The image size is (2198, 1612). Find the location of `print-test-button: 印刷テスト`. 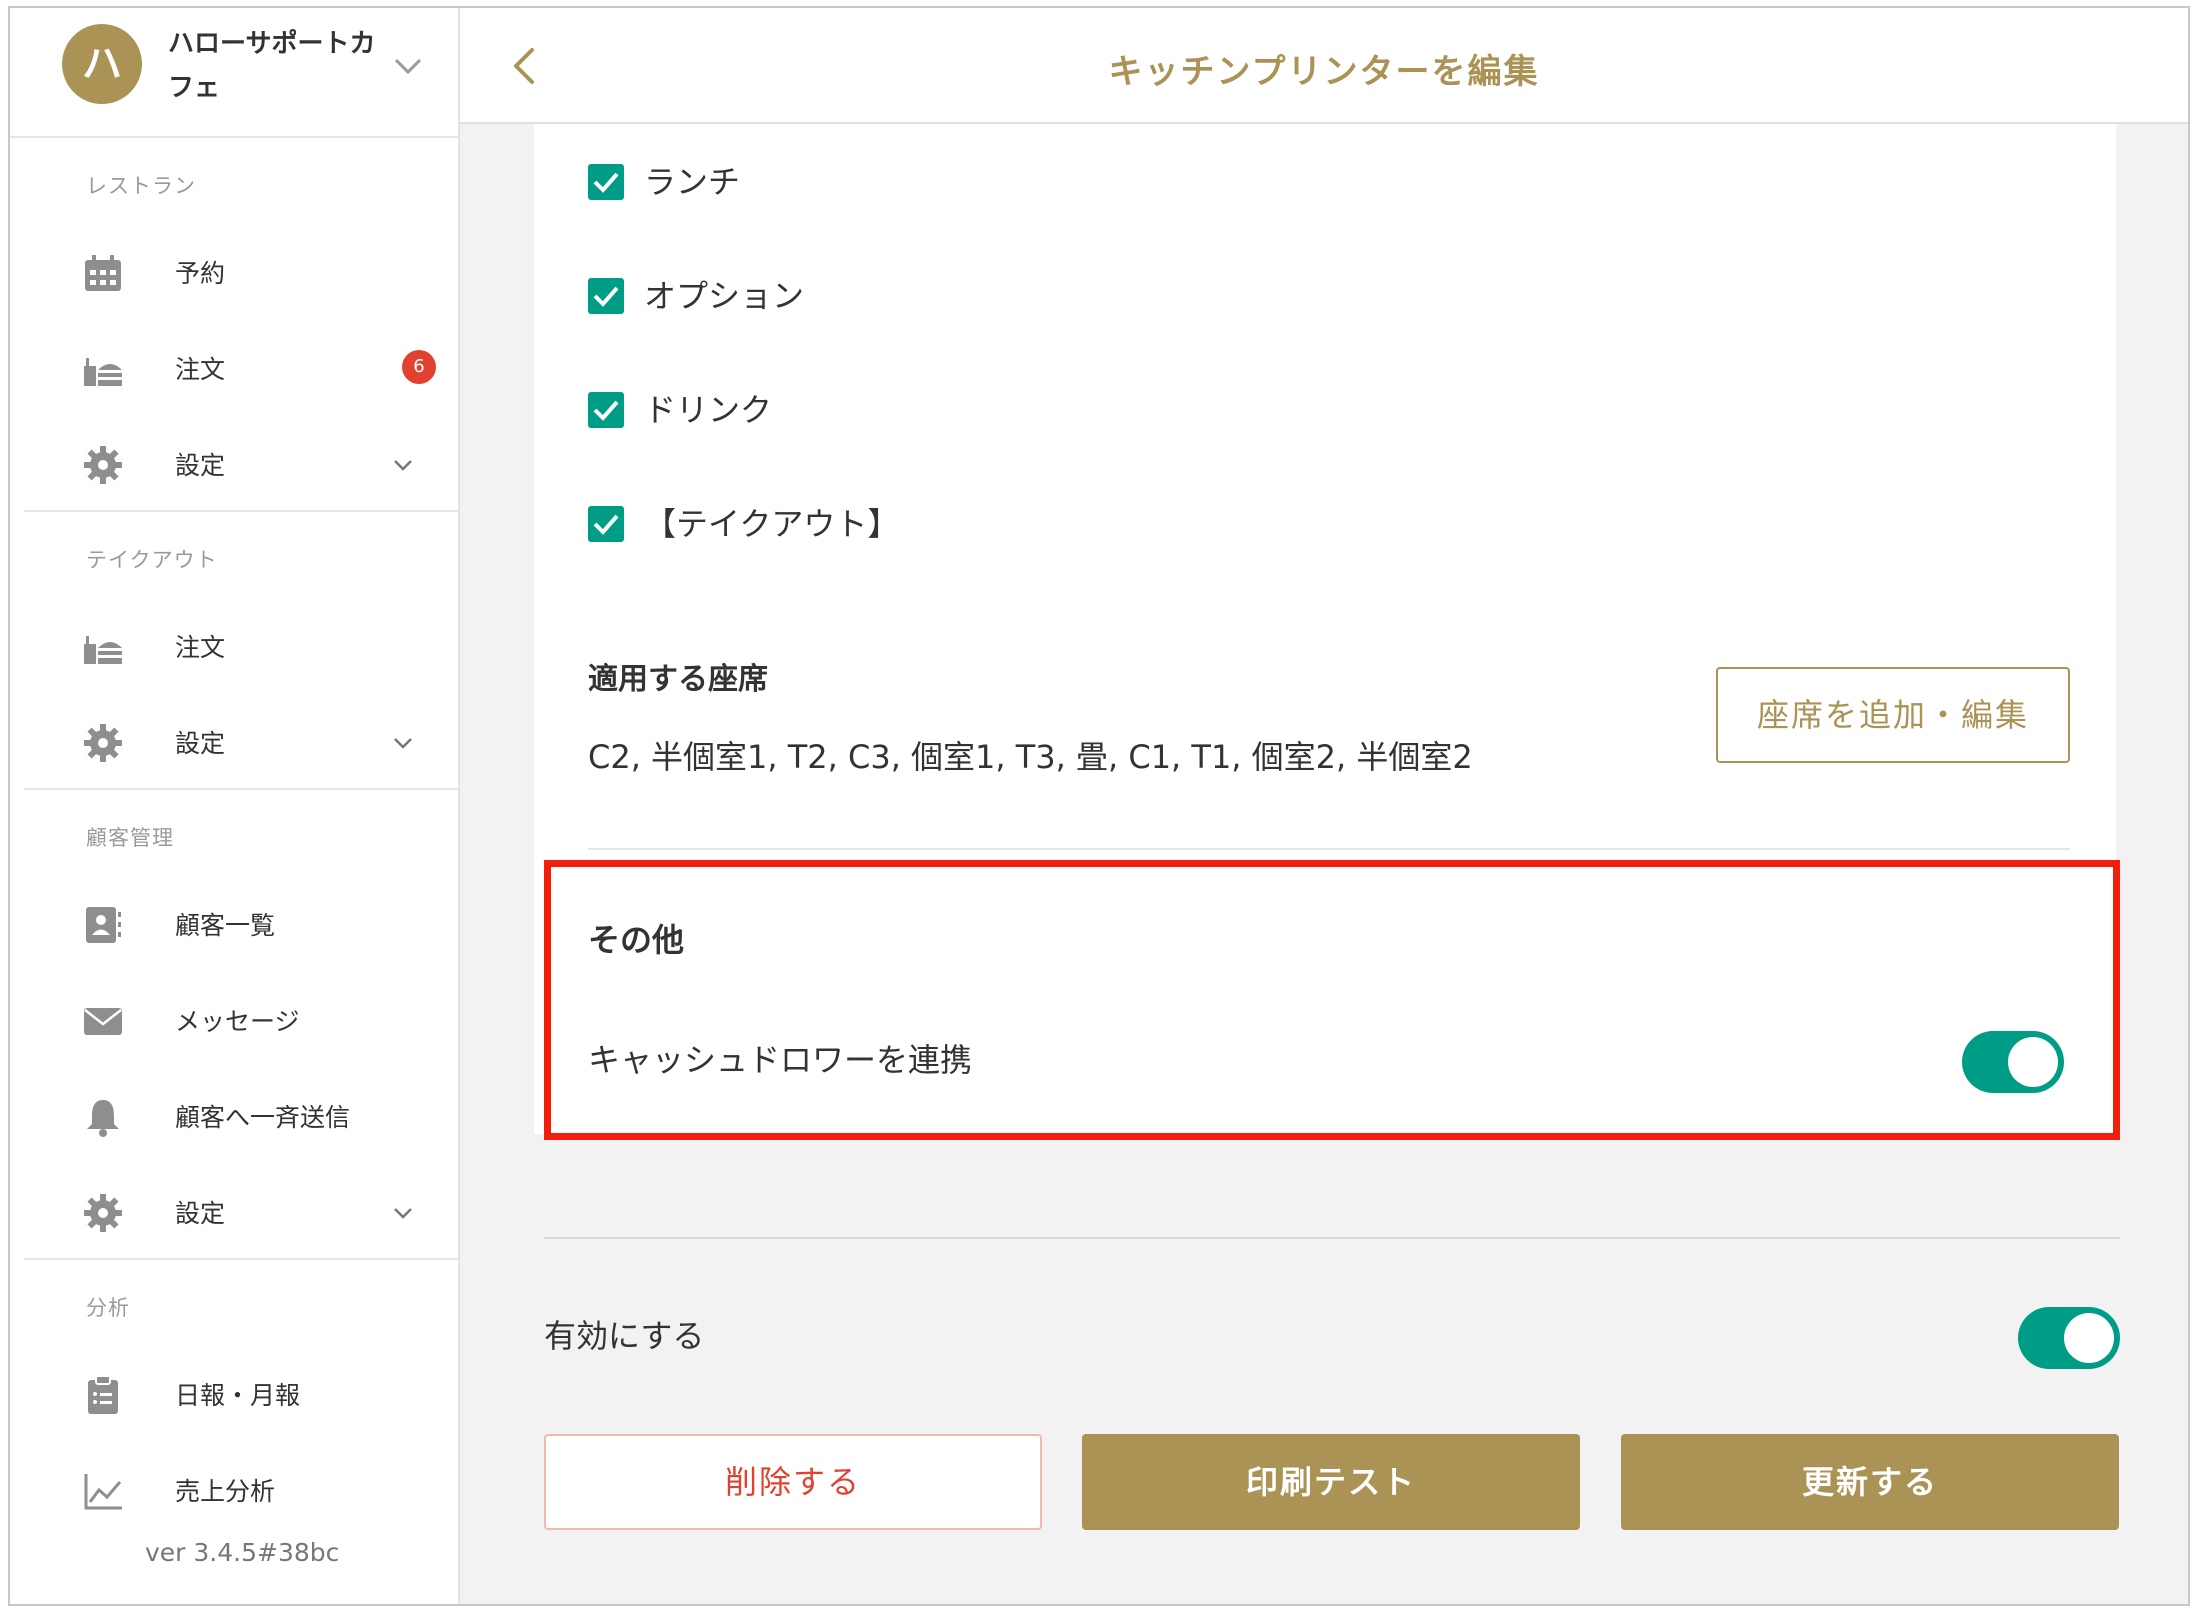

print-test-button: 印刷テスト is located at coordinates (1331, 1482).